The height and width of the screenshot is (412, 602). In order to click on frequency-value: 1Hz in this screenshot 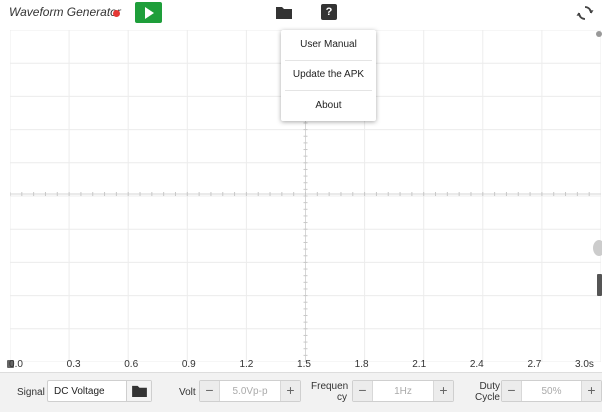, I will do `click(403, 391)`.